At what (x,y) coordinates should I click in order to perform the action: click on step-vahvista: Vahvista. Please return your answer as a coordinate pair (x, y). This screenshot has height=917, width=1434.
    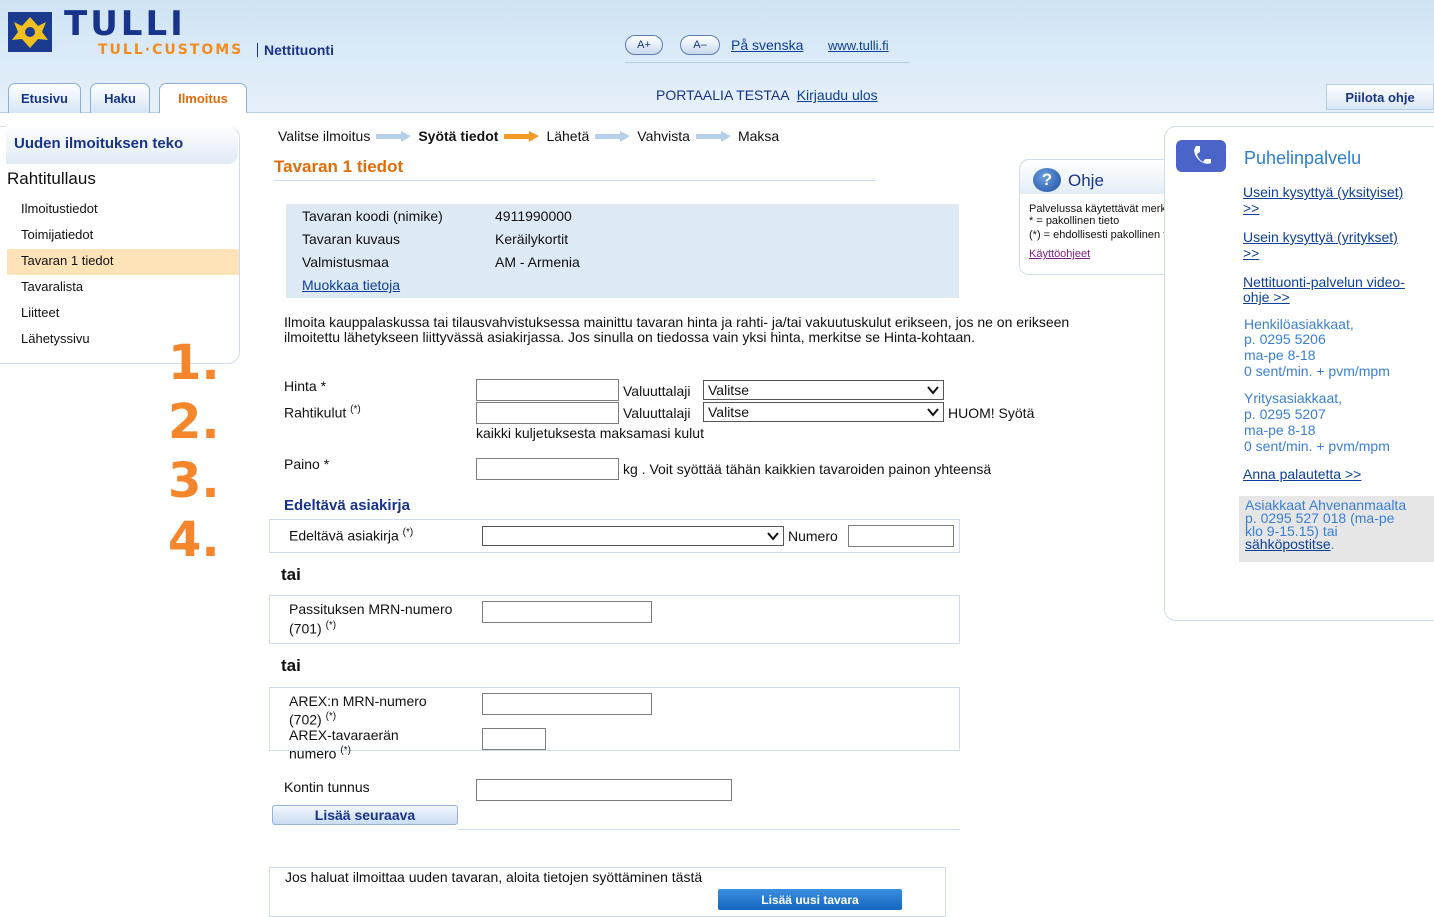
    Looking at the image, I should click on (663, 136).